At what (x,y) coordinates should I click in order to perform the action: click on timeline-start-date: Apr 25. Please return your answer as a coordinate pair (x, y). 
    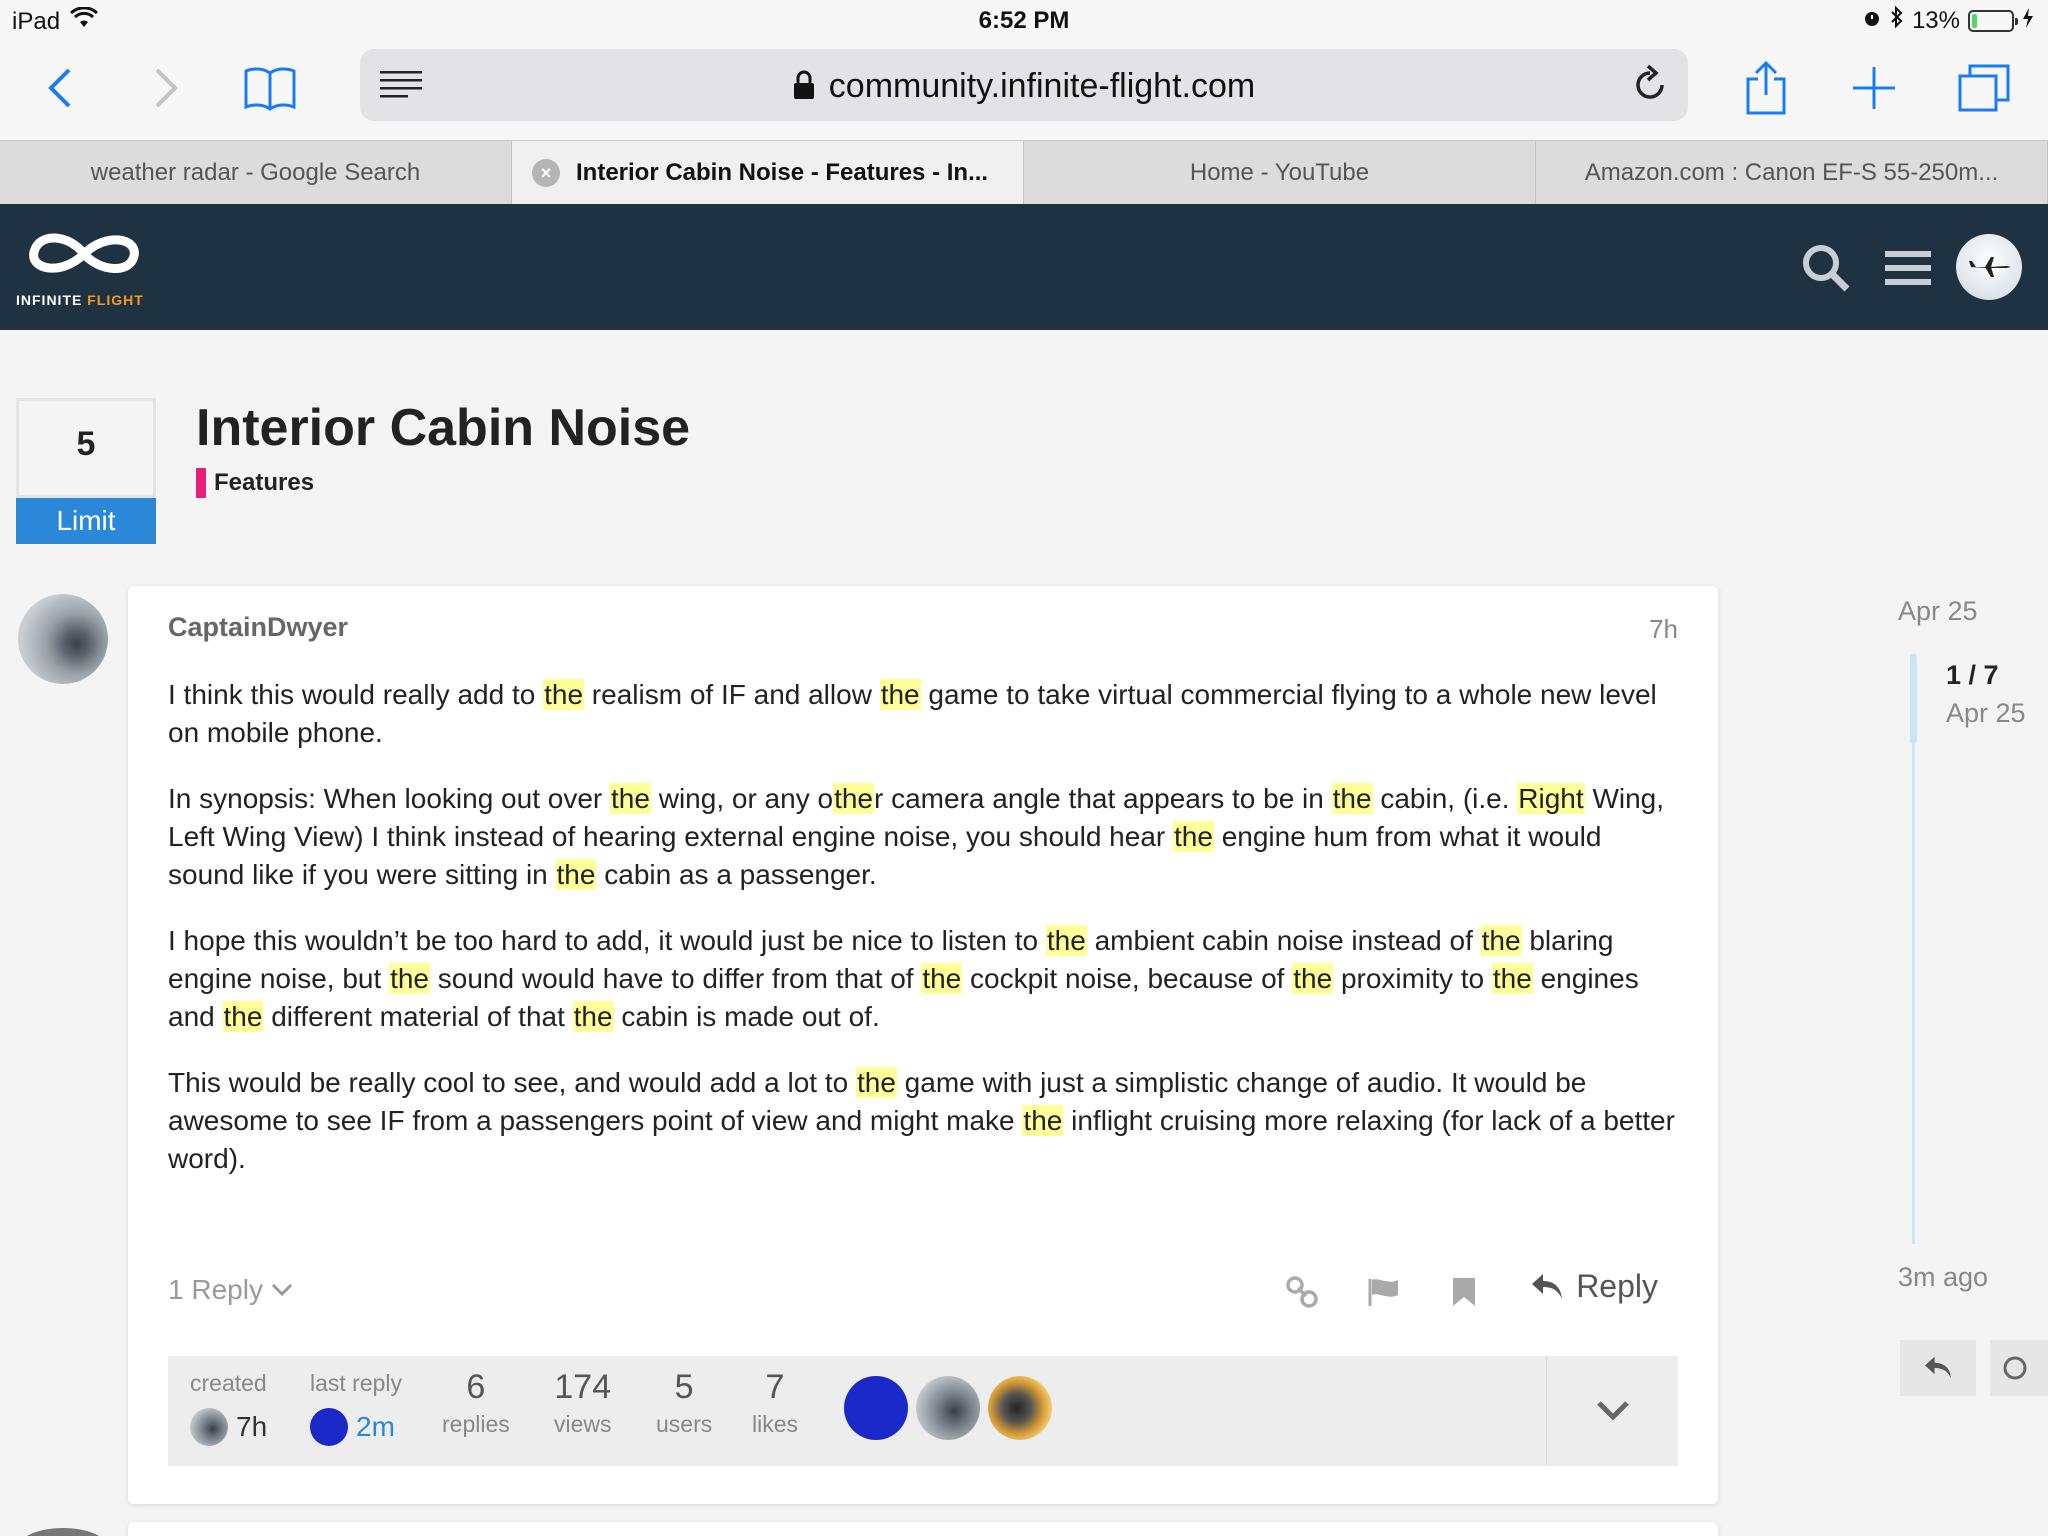
    Looking at the image, I should click on (1938, 611).